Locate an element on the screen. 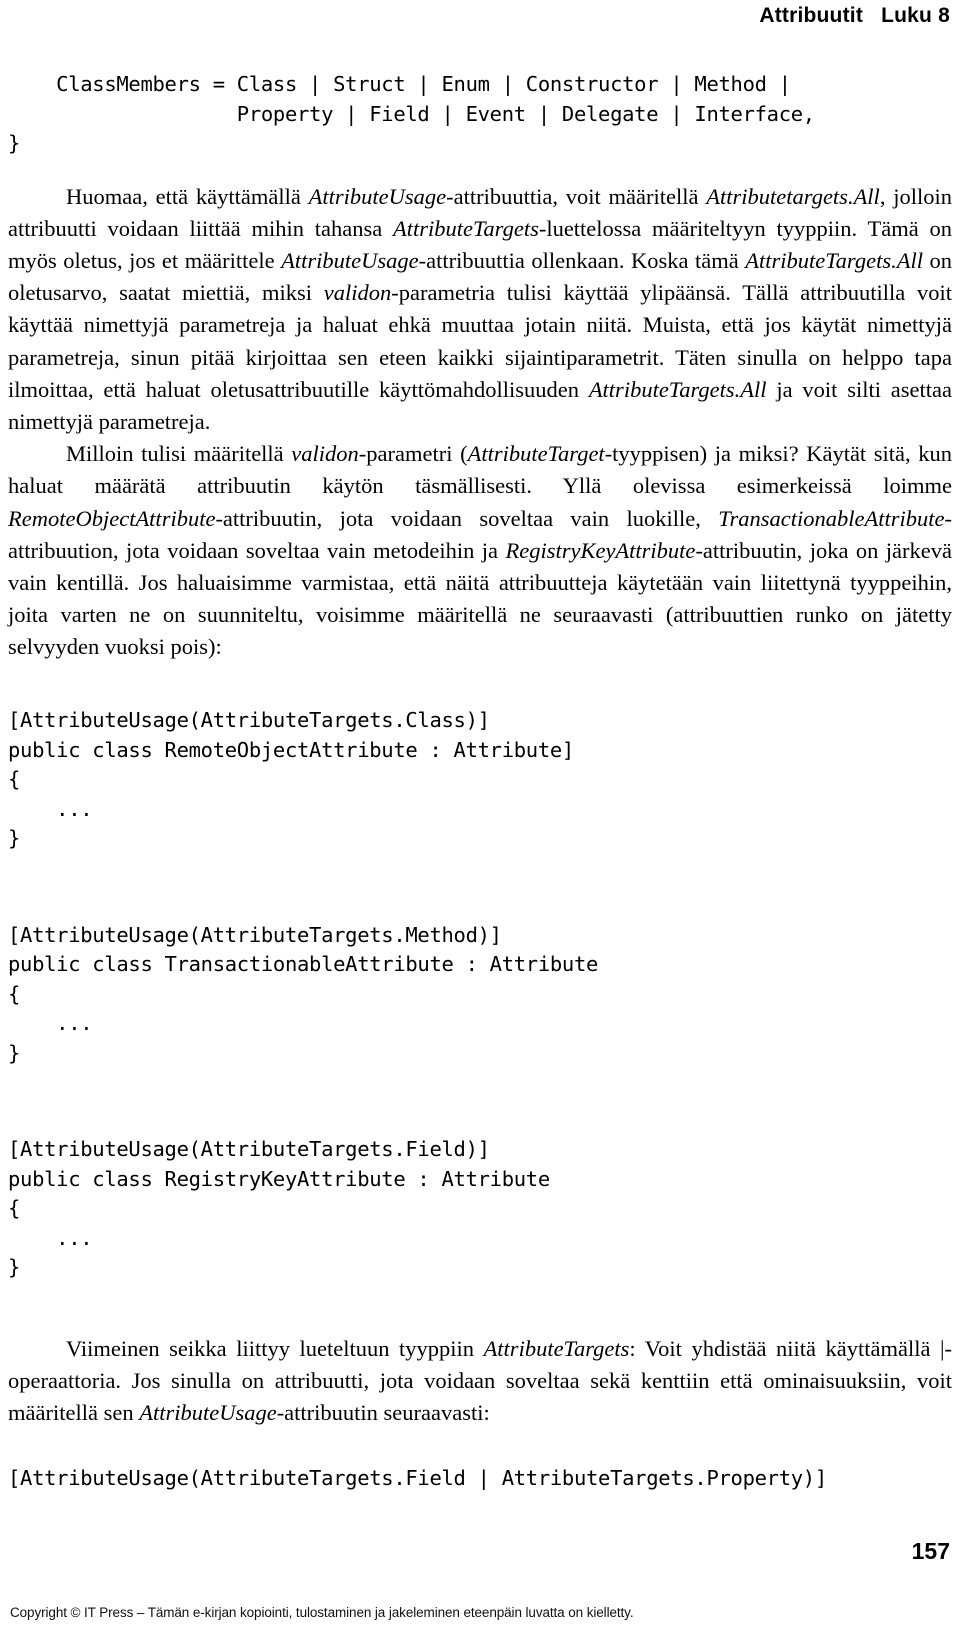  emphasis-registrykeyattribute: RegistryKeyAttribute is located at coordinates (600, 550).